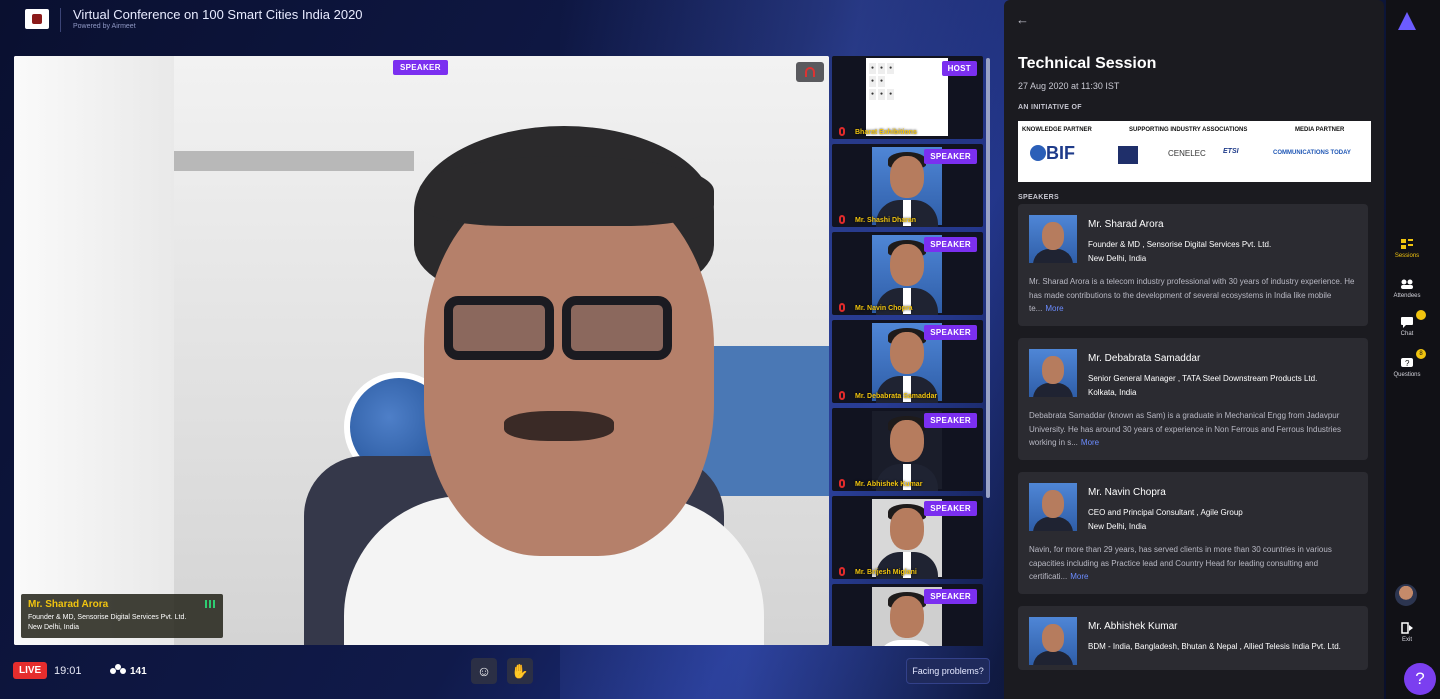  Describe the element at coordinates (886, 220) in the screenshot. I see `tile-name: Mr. Shashi Dharan` at that location.